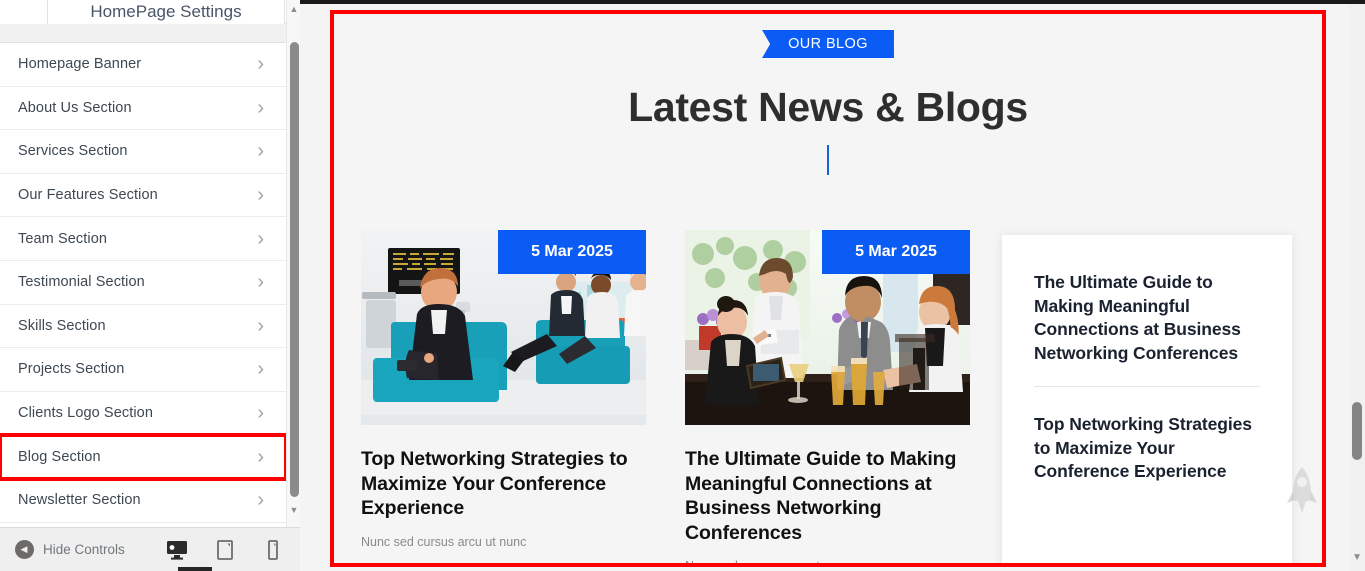 This screenshot has width=1365, height=571. Describe the element at coordinates (63, 238) in the screenshot. I see `sidebar-item-label: Team Section` at that location.